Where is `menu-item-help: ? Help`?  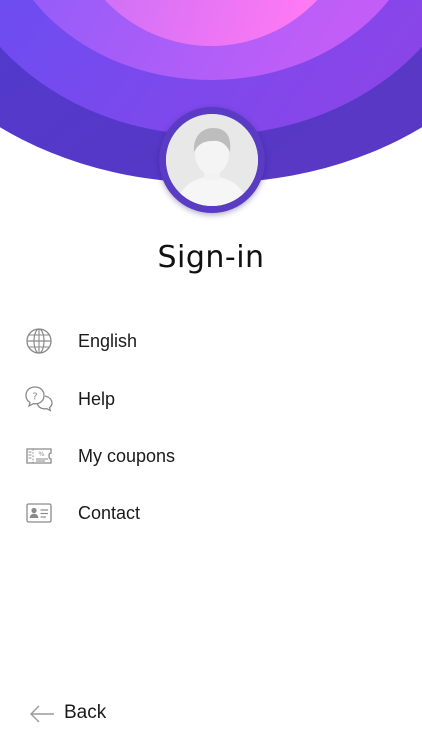
menu-item-help: ? Help is located at coordinates (211, 398).